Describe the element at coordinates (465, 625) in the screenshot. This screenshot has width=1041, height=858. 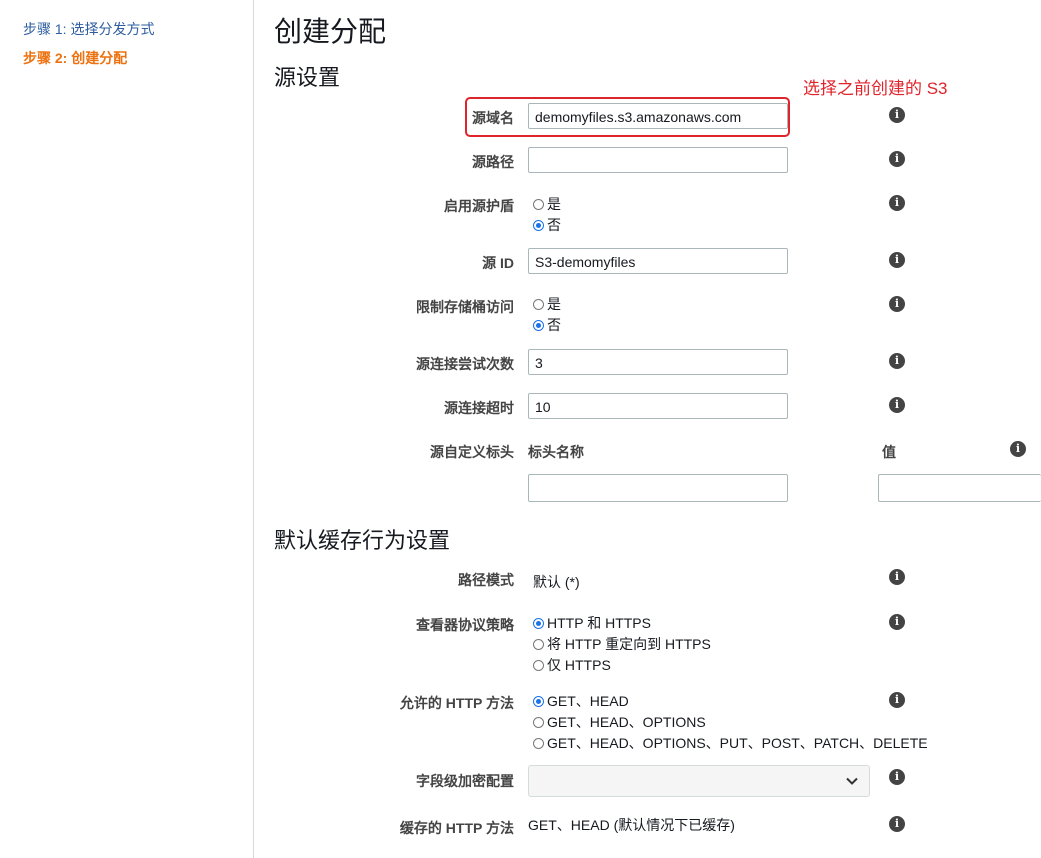
I see `viewer-protocol-label: 查看器协议策略` at that location.